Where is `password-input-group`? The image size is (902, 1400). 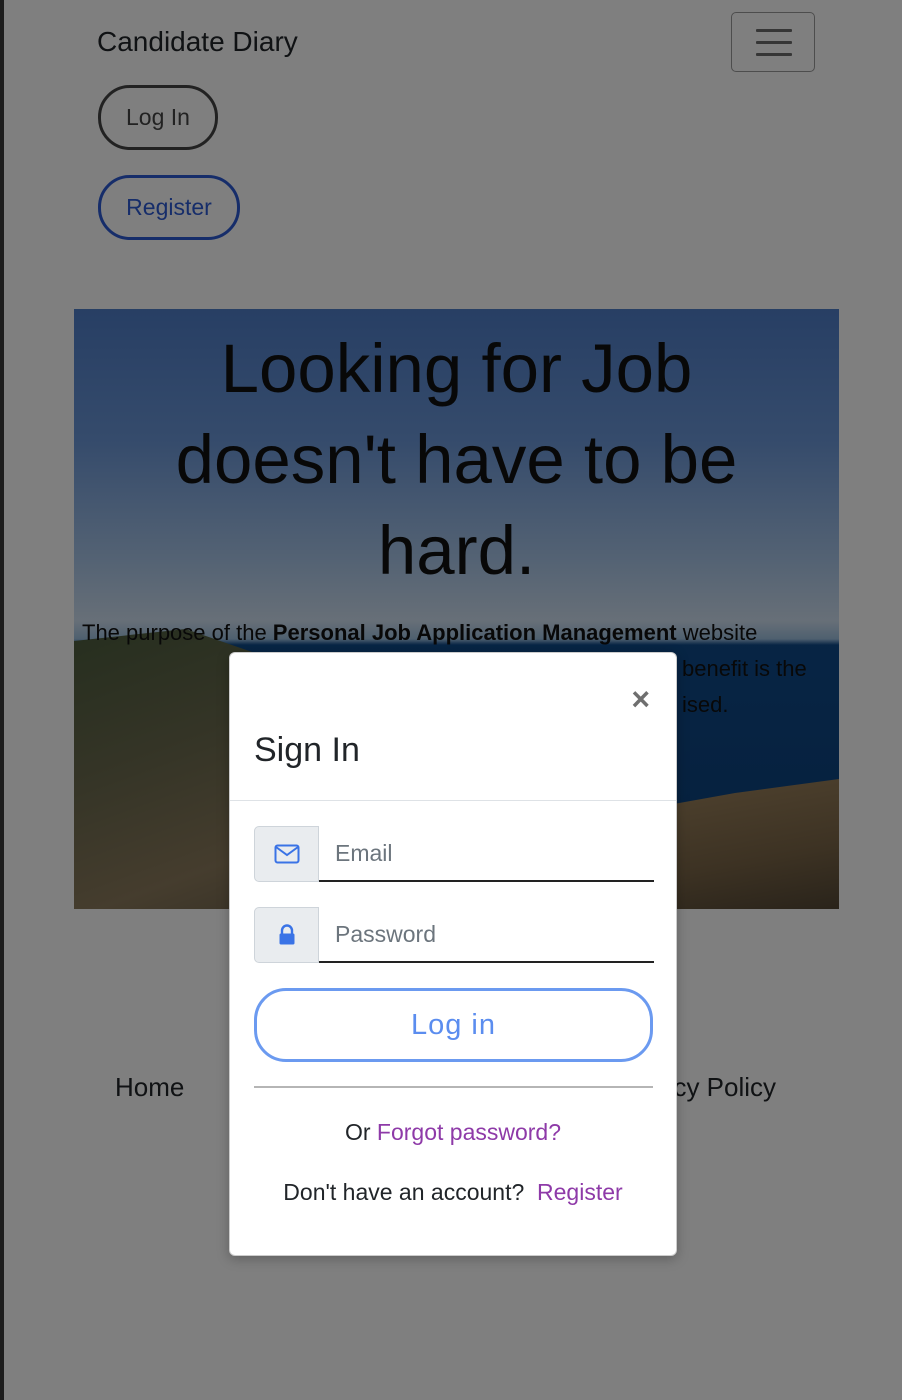
password-input-group is located at coordinates (454, 935).